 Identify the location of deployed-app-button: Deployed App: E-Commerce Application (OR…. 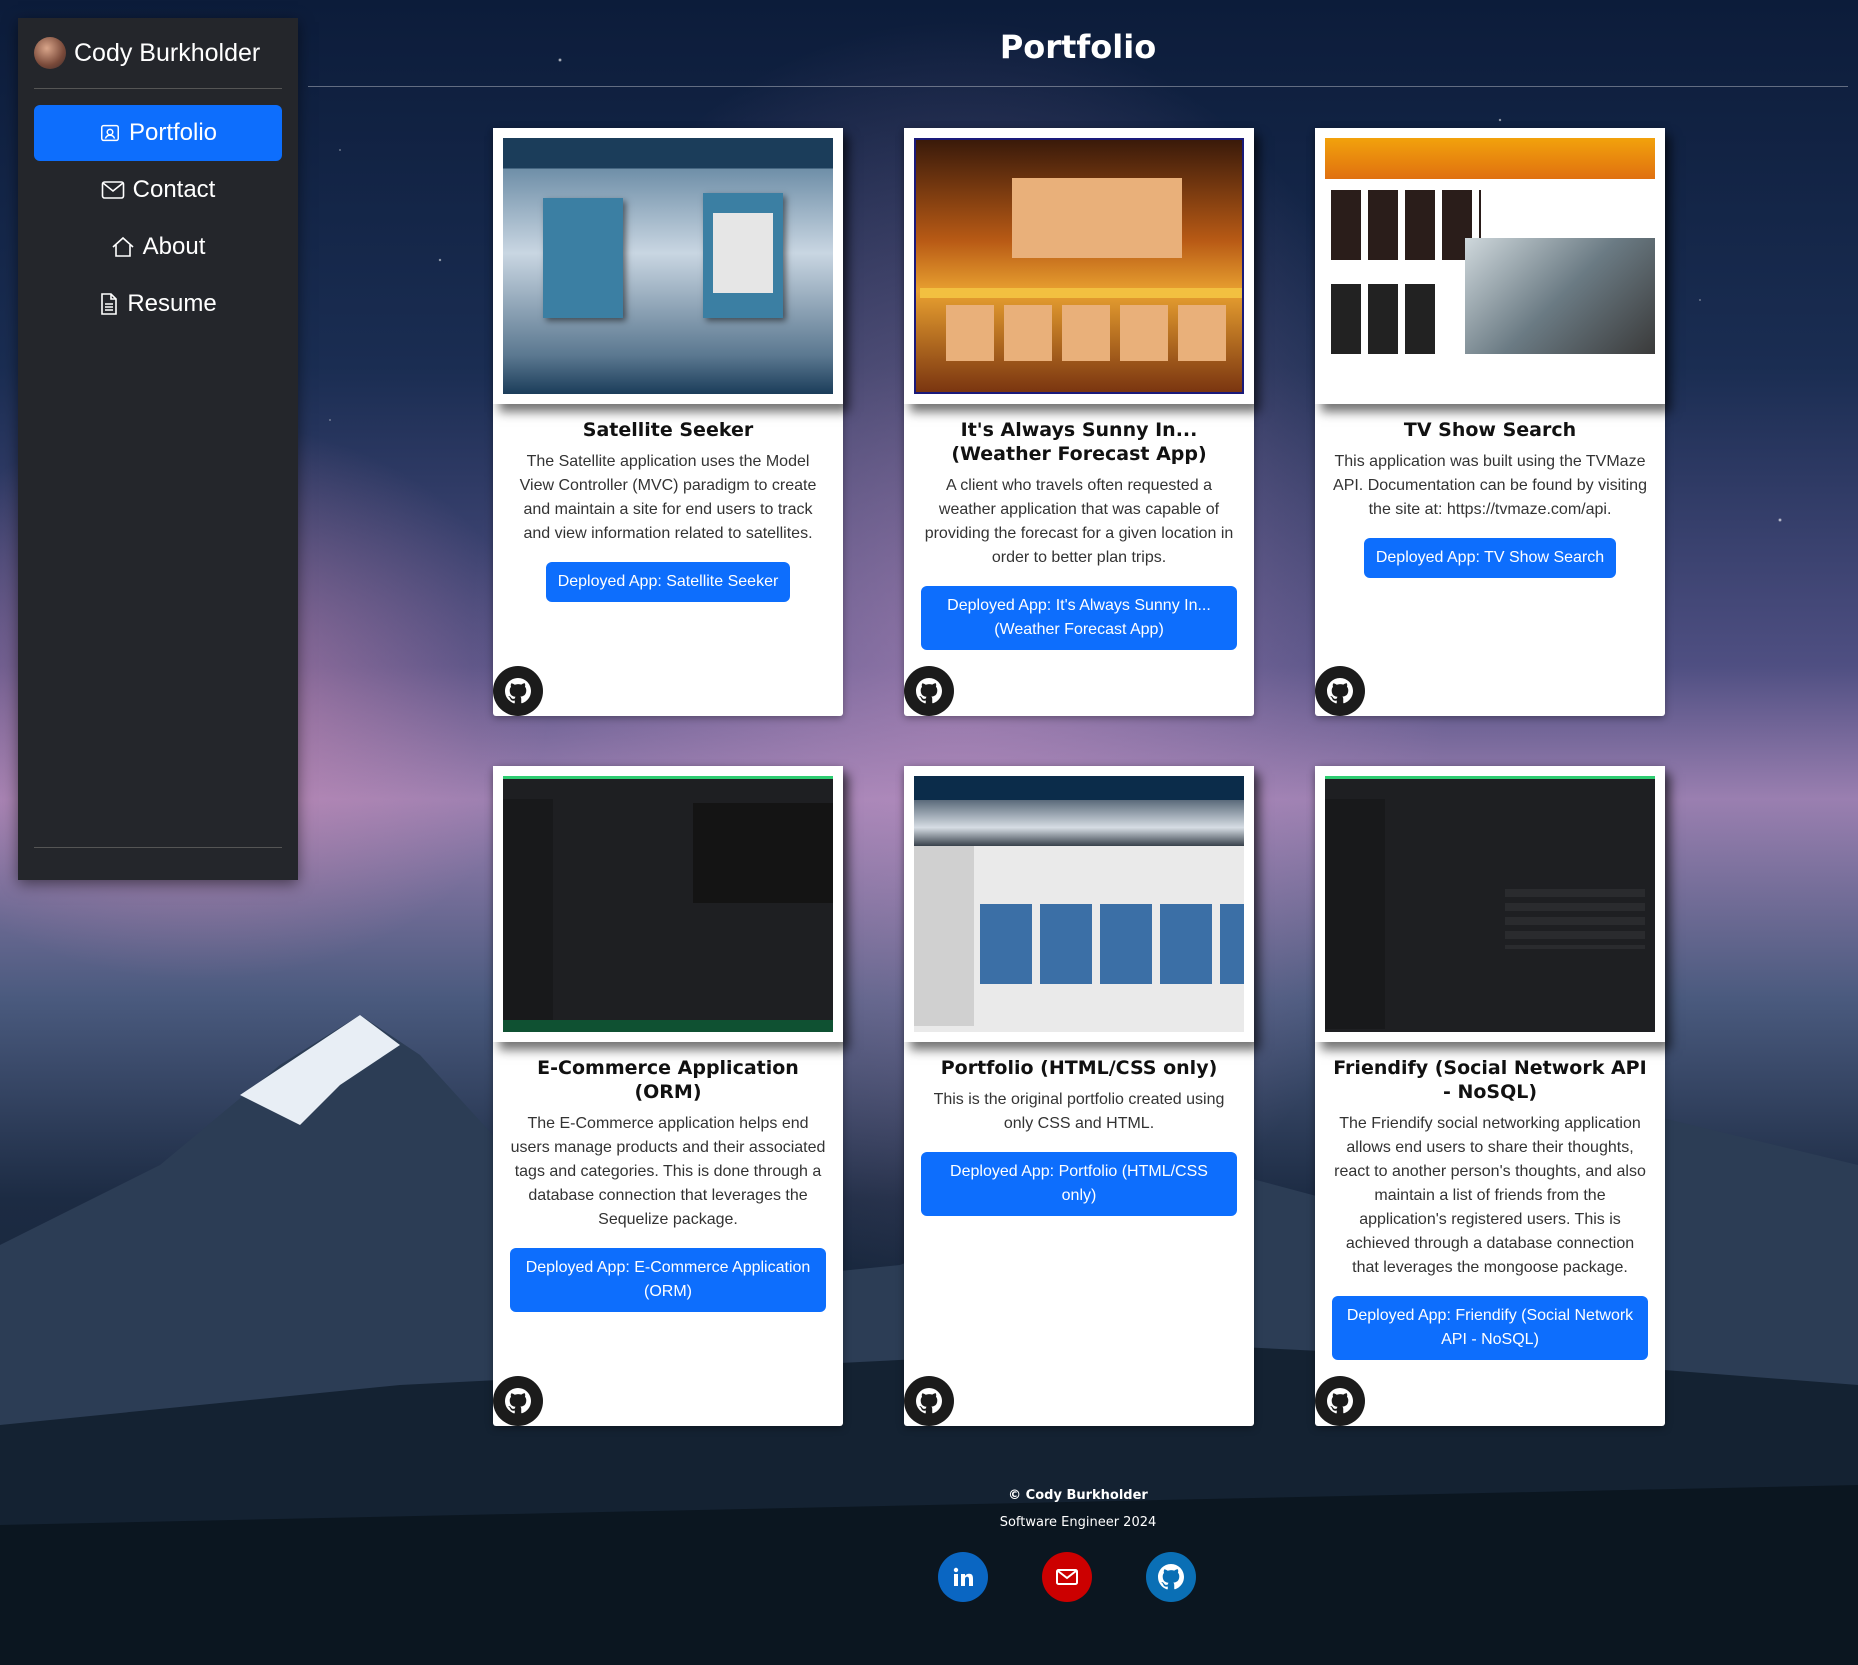
(668, 1280).